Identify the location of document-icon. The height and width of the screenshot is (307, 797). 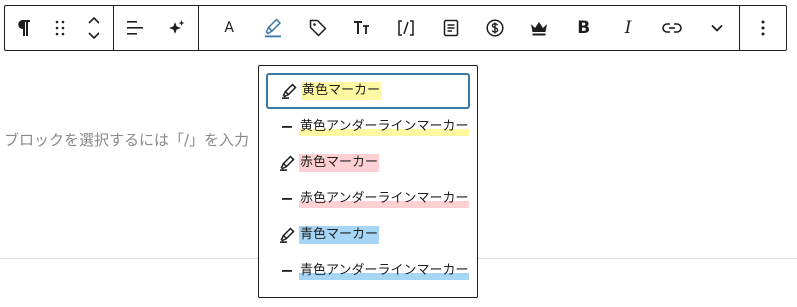
(451, 28).